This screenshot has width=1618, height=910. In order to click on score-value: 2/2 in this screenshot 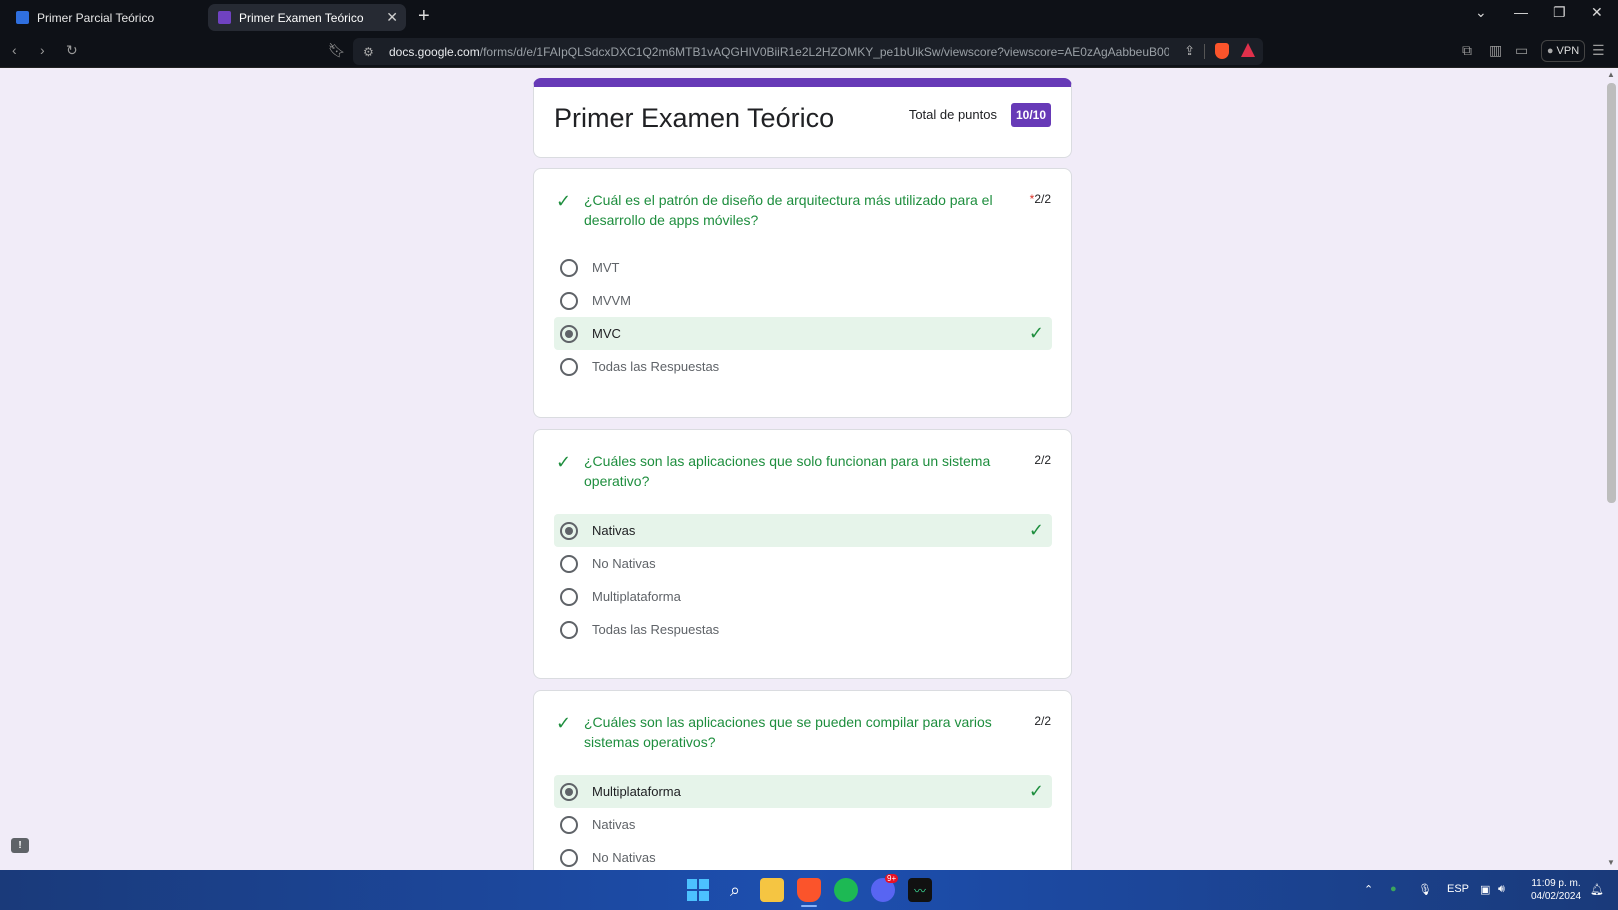, I will do `click(1042, 199)`.